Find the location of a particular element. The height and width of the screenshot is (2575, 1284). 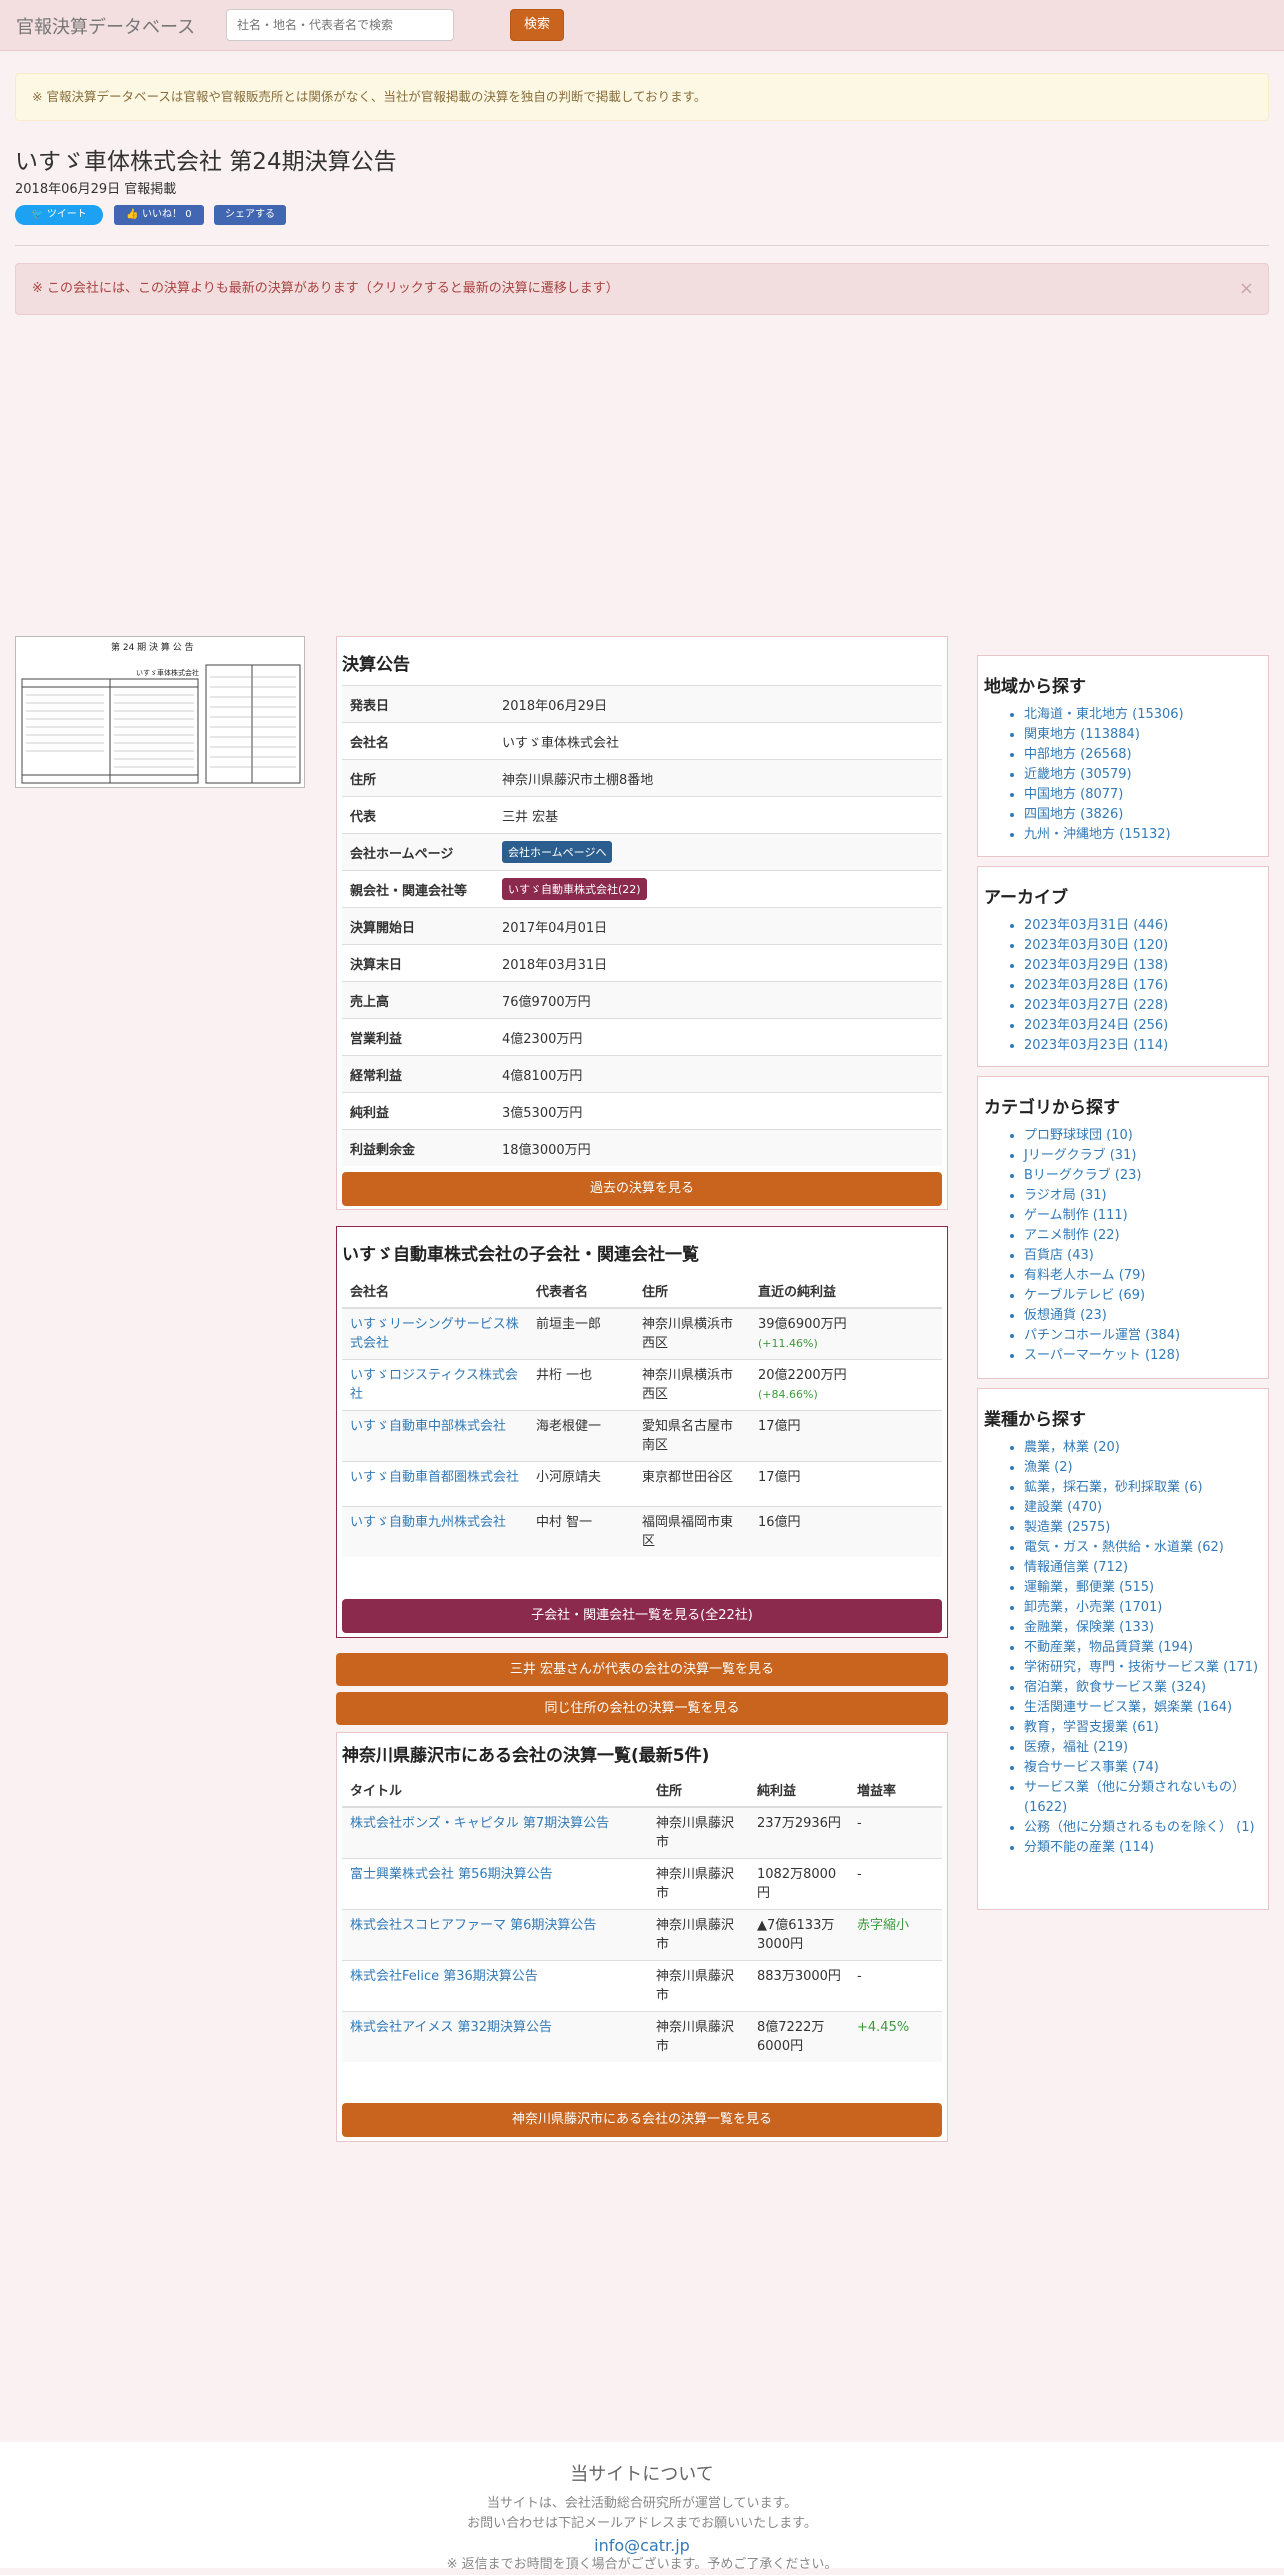

title-cell: 株式会社スコヒアファーマ 第6期決算公告 is located at coordinates (495, 1935).